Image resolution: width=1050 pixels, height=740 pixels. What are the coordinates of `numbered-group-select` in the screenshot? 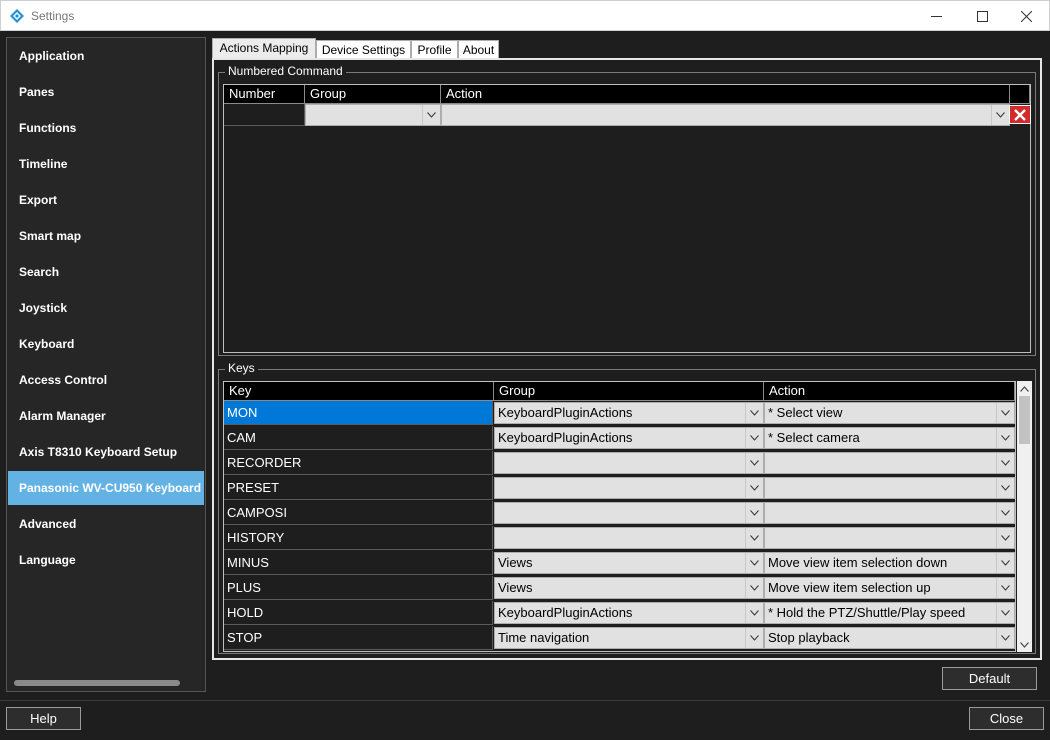 It's located at (373, 115).